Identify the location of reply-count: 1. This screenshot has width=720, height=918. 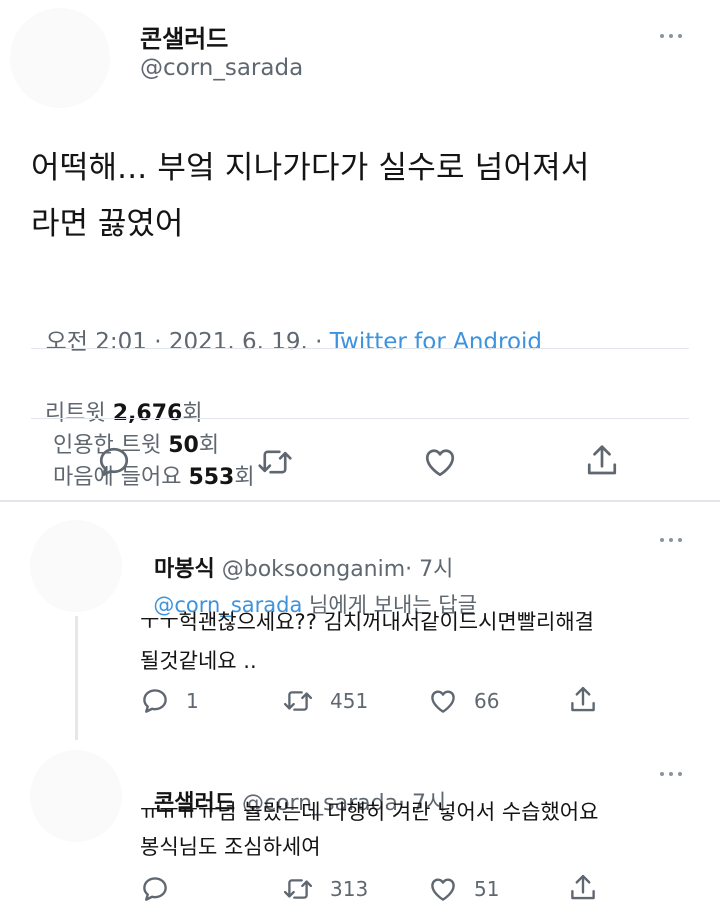
(192, 701).